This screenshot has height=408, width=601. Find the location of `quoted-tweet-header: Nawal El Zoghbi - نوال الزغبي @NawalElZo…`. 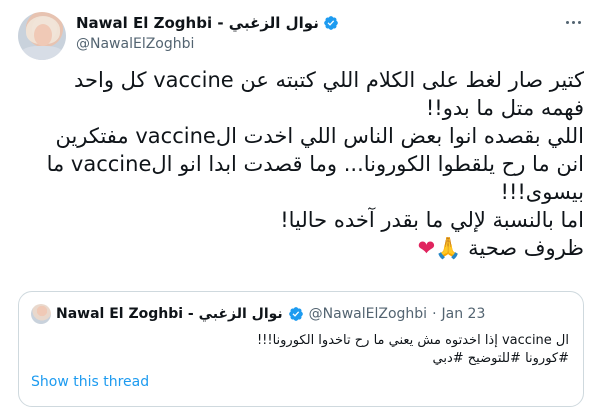

quoted-tweet-header: Nawal El Zoghbi - نوال الزغبي @NawalElZo… is located at coordinates (258, 314).